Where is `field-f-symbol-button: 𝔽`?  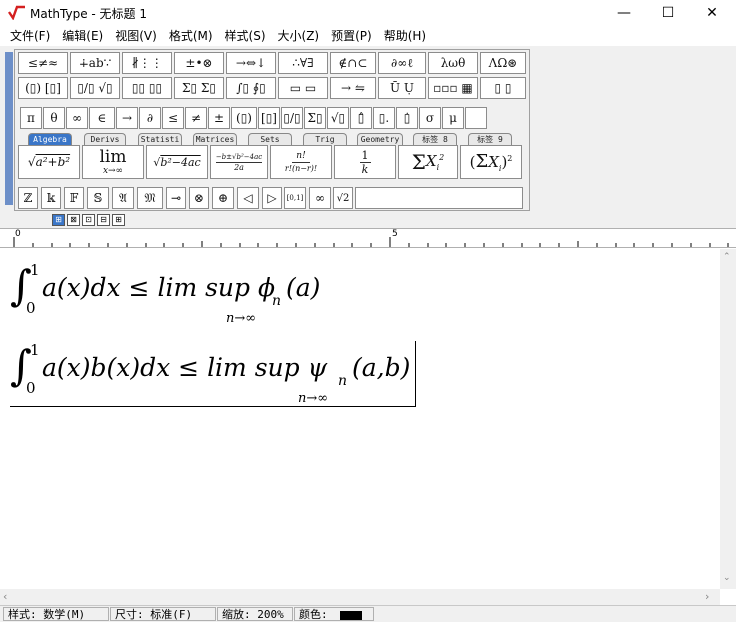 field-f-symbol-button: 𝔽 is located at coordinates (74, 198).